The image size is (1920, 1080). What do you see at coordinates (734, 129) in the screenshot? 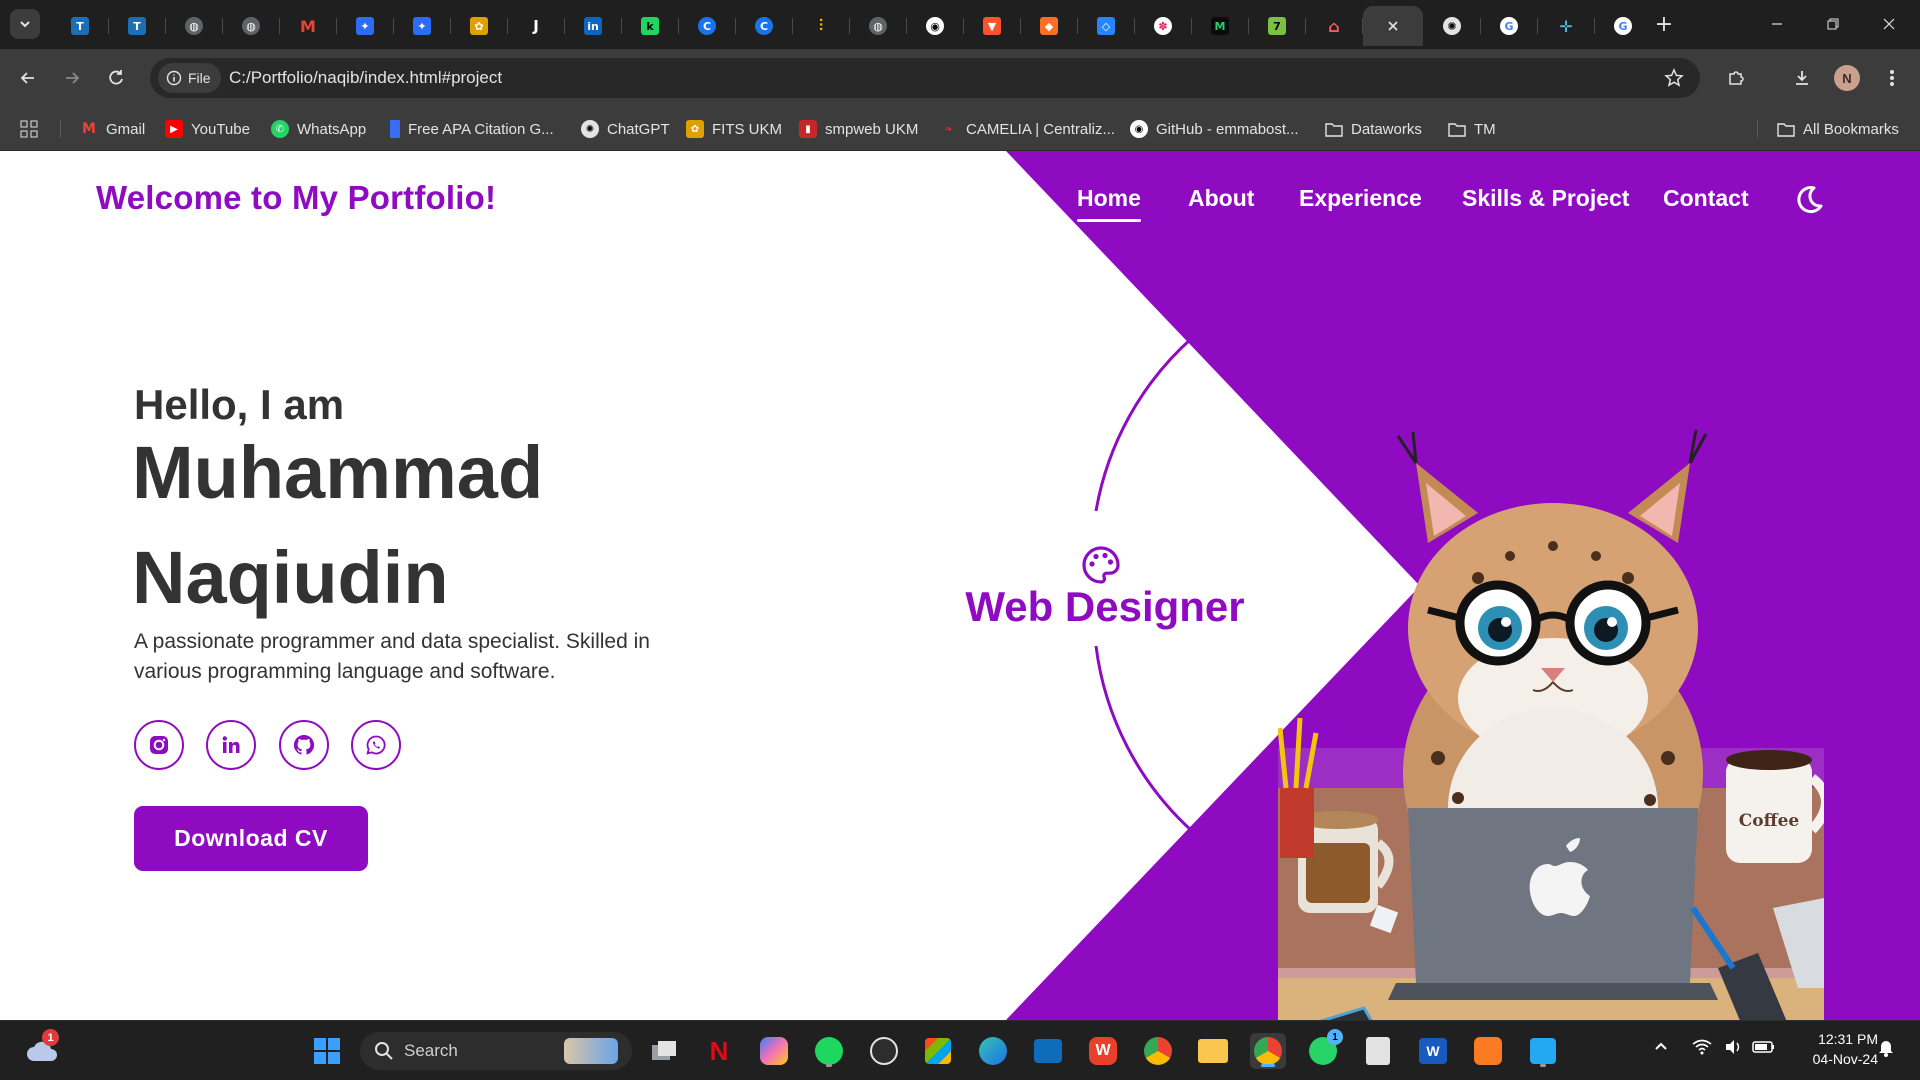
I see `bookmark-fits-ukm: ✿ FITS UKM` at bounding box center [734, 129].